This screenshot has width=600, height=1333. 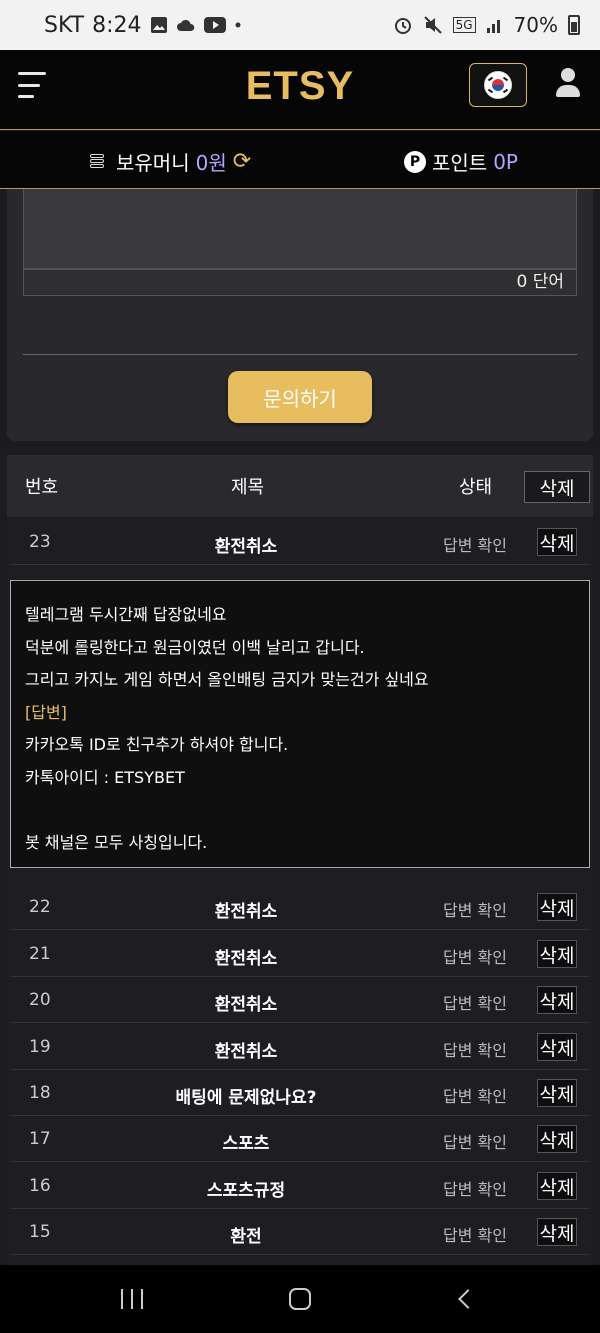 I want to click on money-value: 0원, so click(x=211, y=163).